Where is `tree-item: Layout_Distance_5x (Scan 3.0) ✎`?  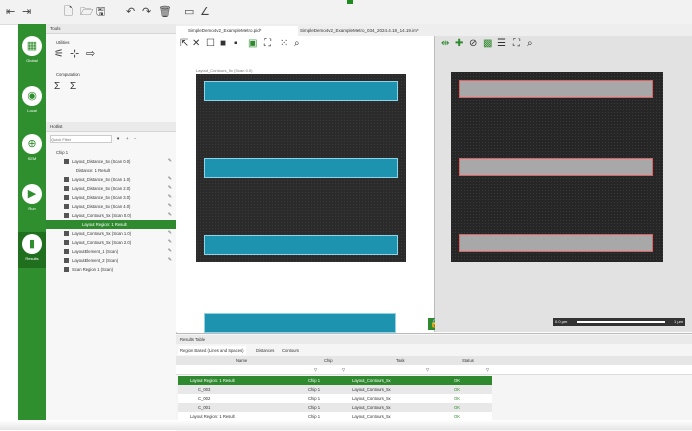
tree-item: Layout_Distance_5x (Scan 3.0) ✎ is located at coordinates (111, 197).